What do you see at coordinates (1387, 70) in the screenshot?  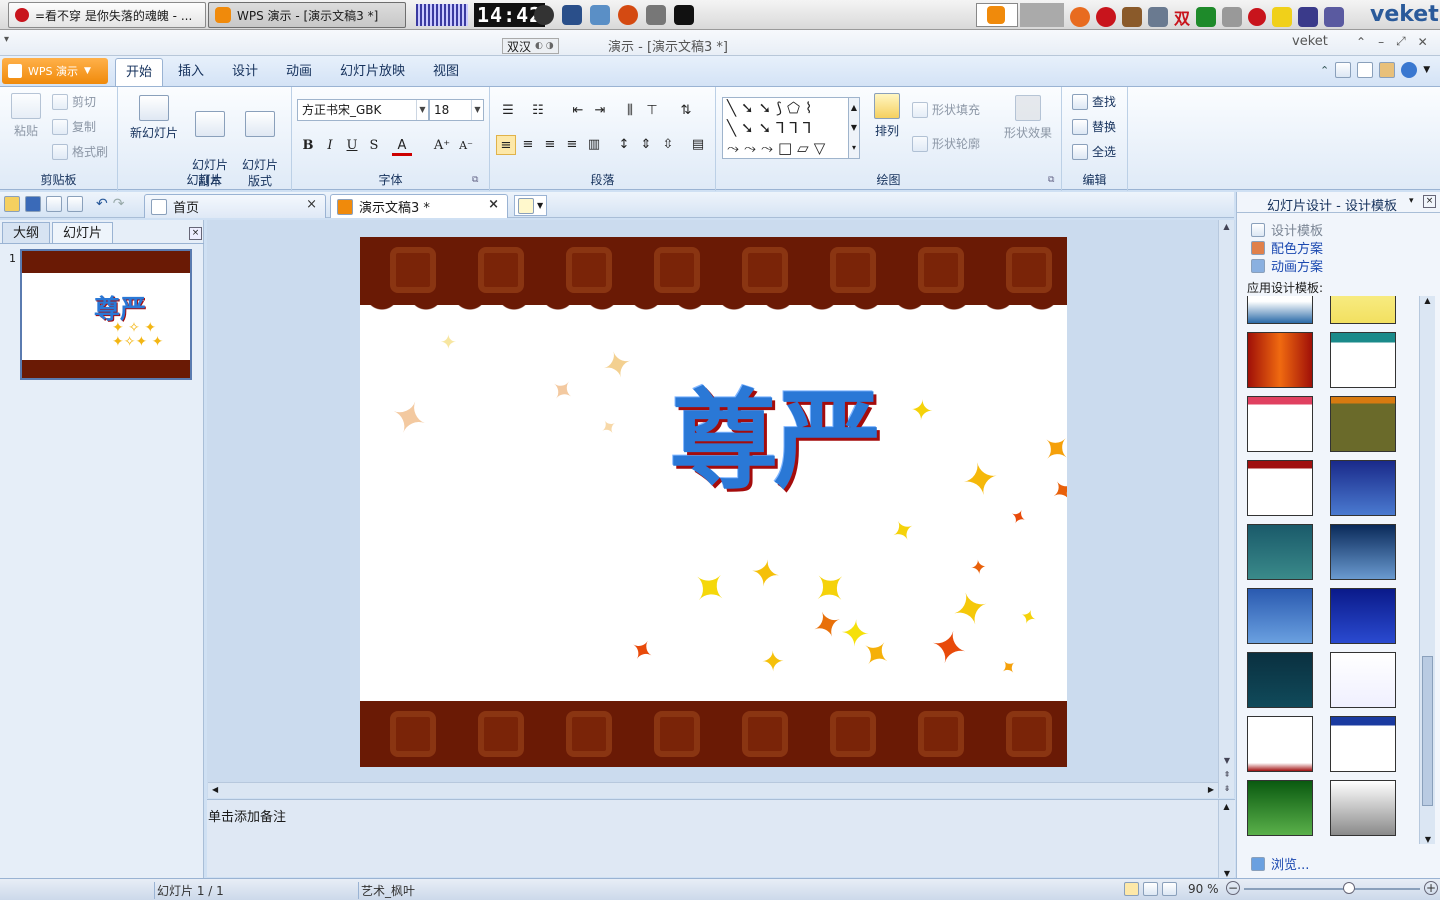 I see `user-icon` at bounding box center [1387, 70].